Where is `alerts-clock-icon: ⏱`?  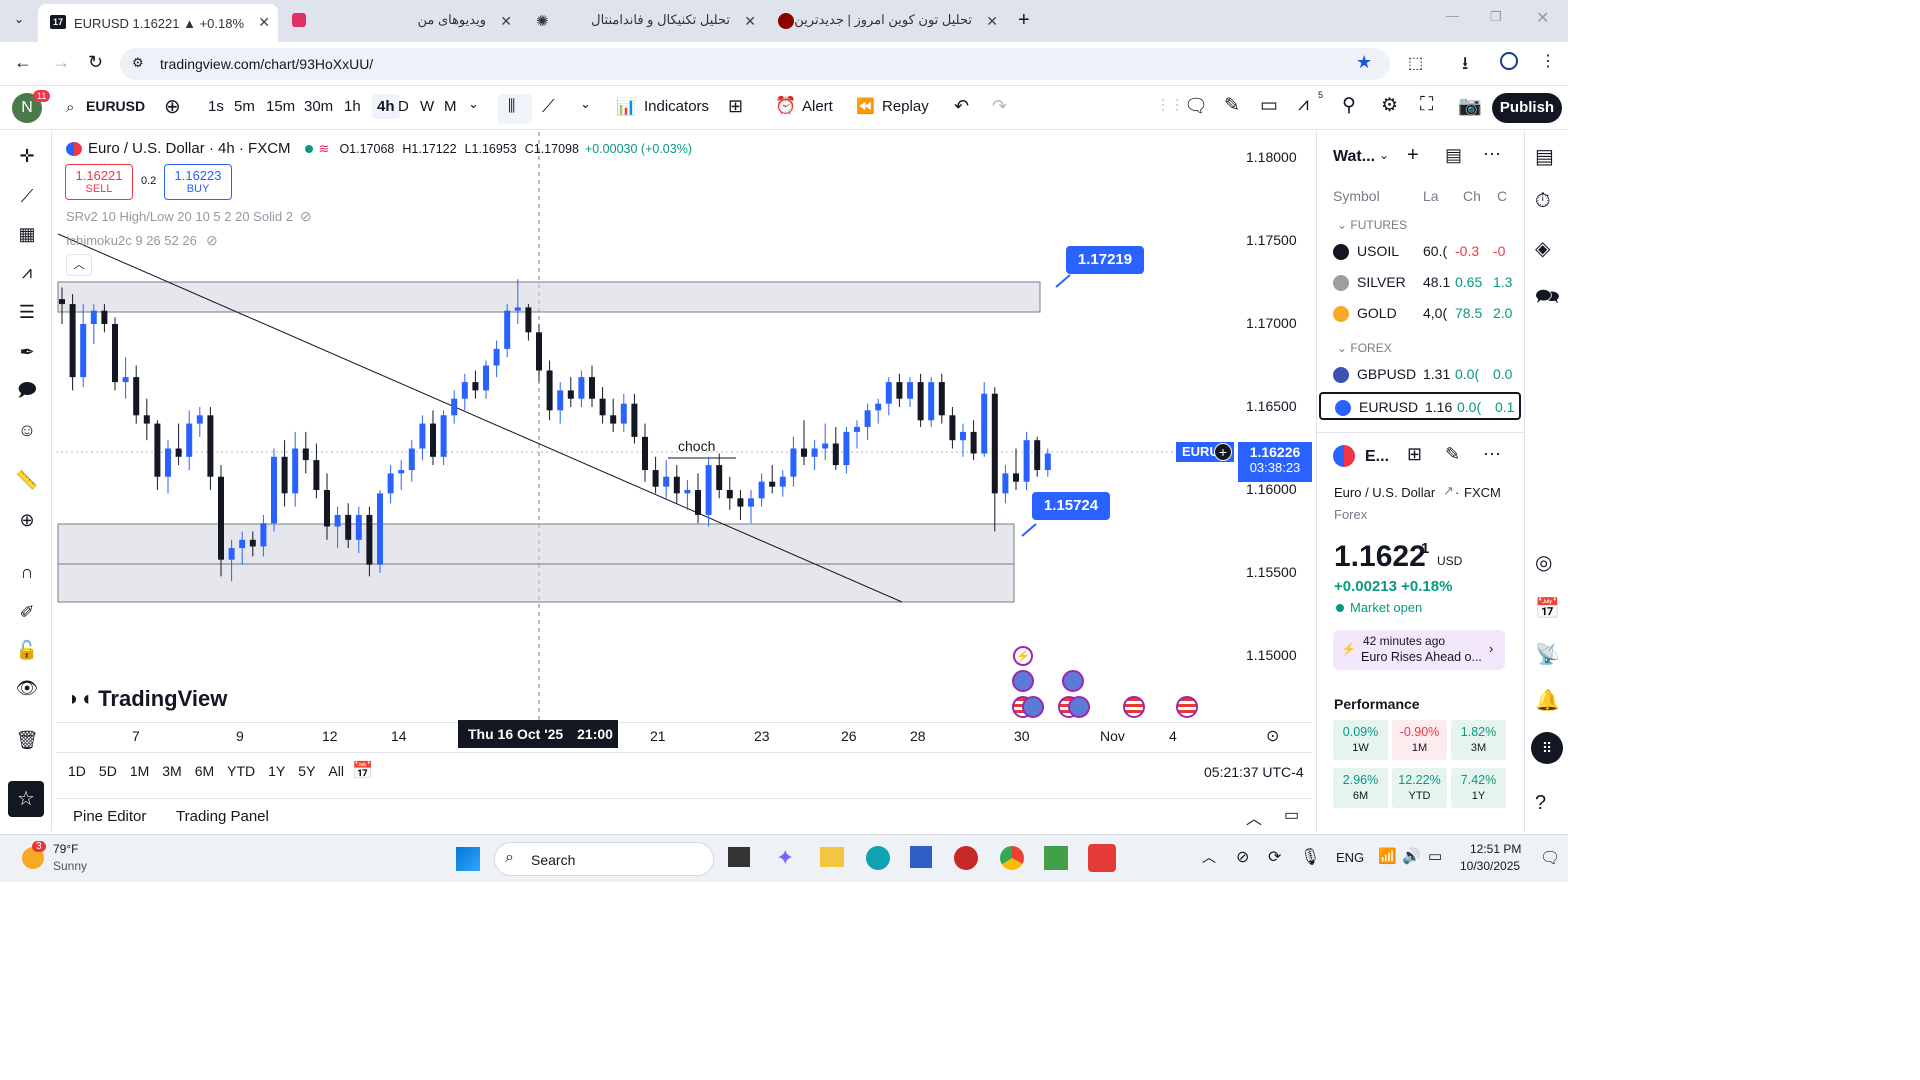
alerts-clock-icon: ⏱ is located at coordinates (1543, 201).